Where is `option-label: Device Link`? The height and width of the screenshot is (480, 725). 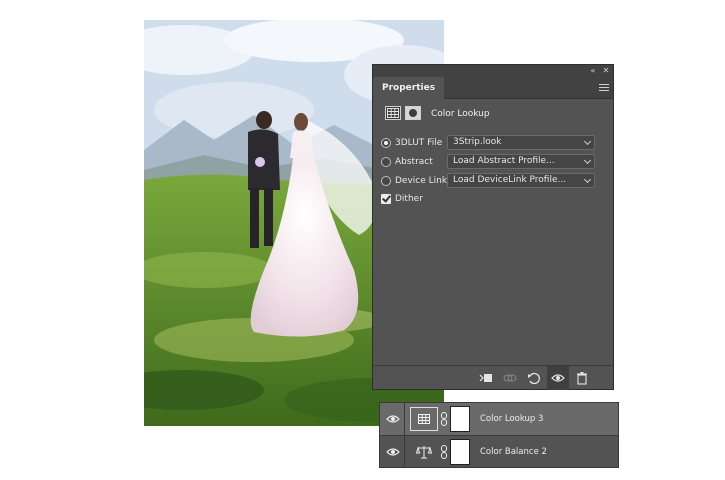
option-label: Device Link is located at coordinates (421, 181).